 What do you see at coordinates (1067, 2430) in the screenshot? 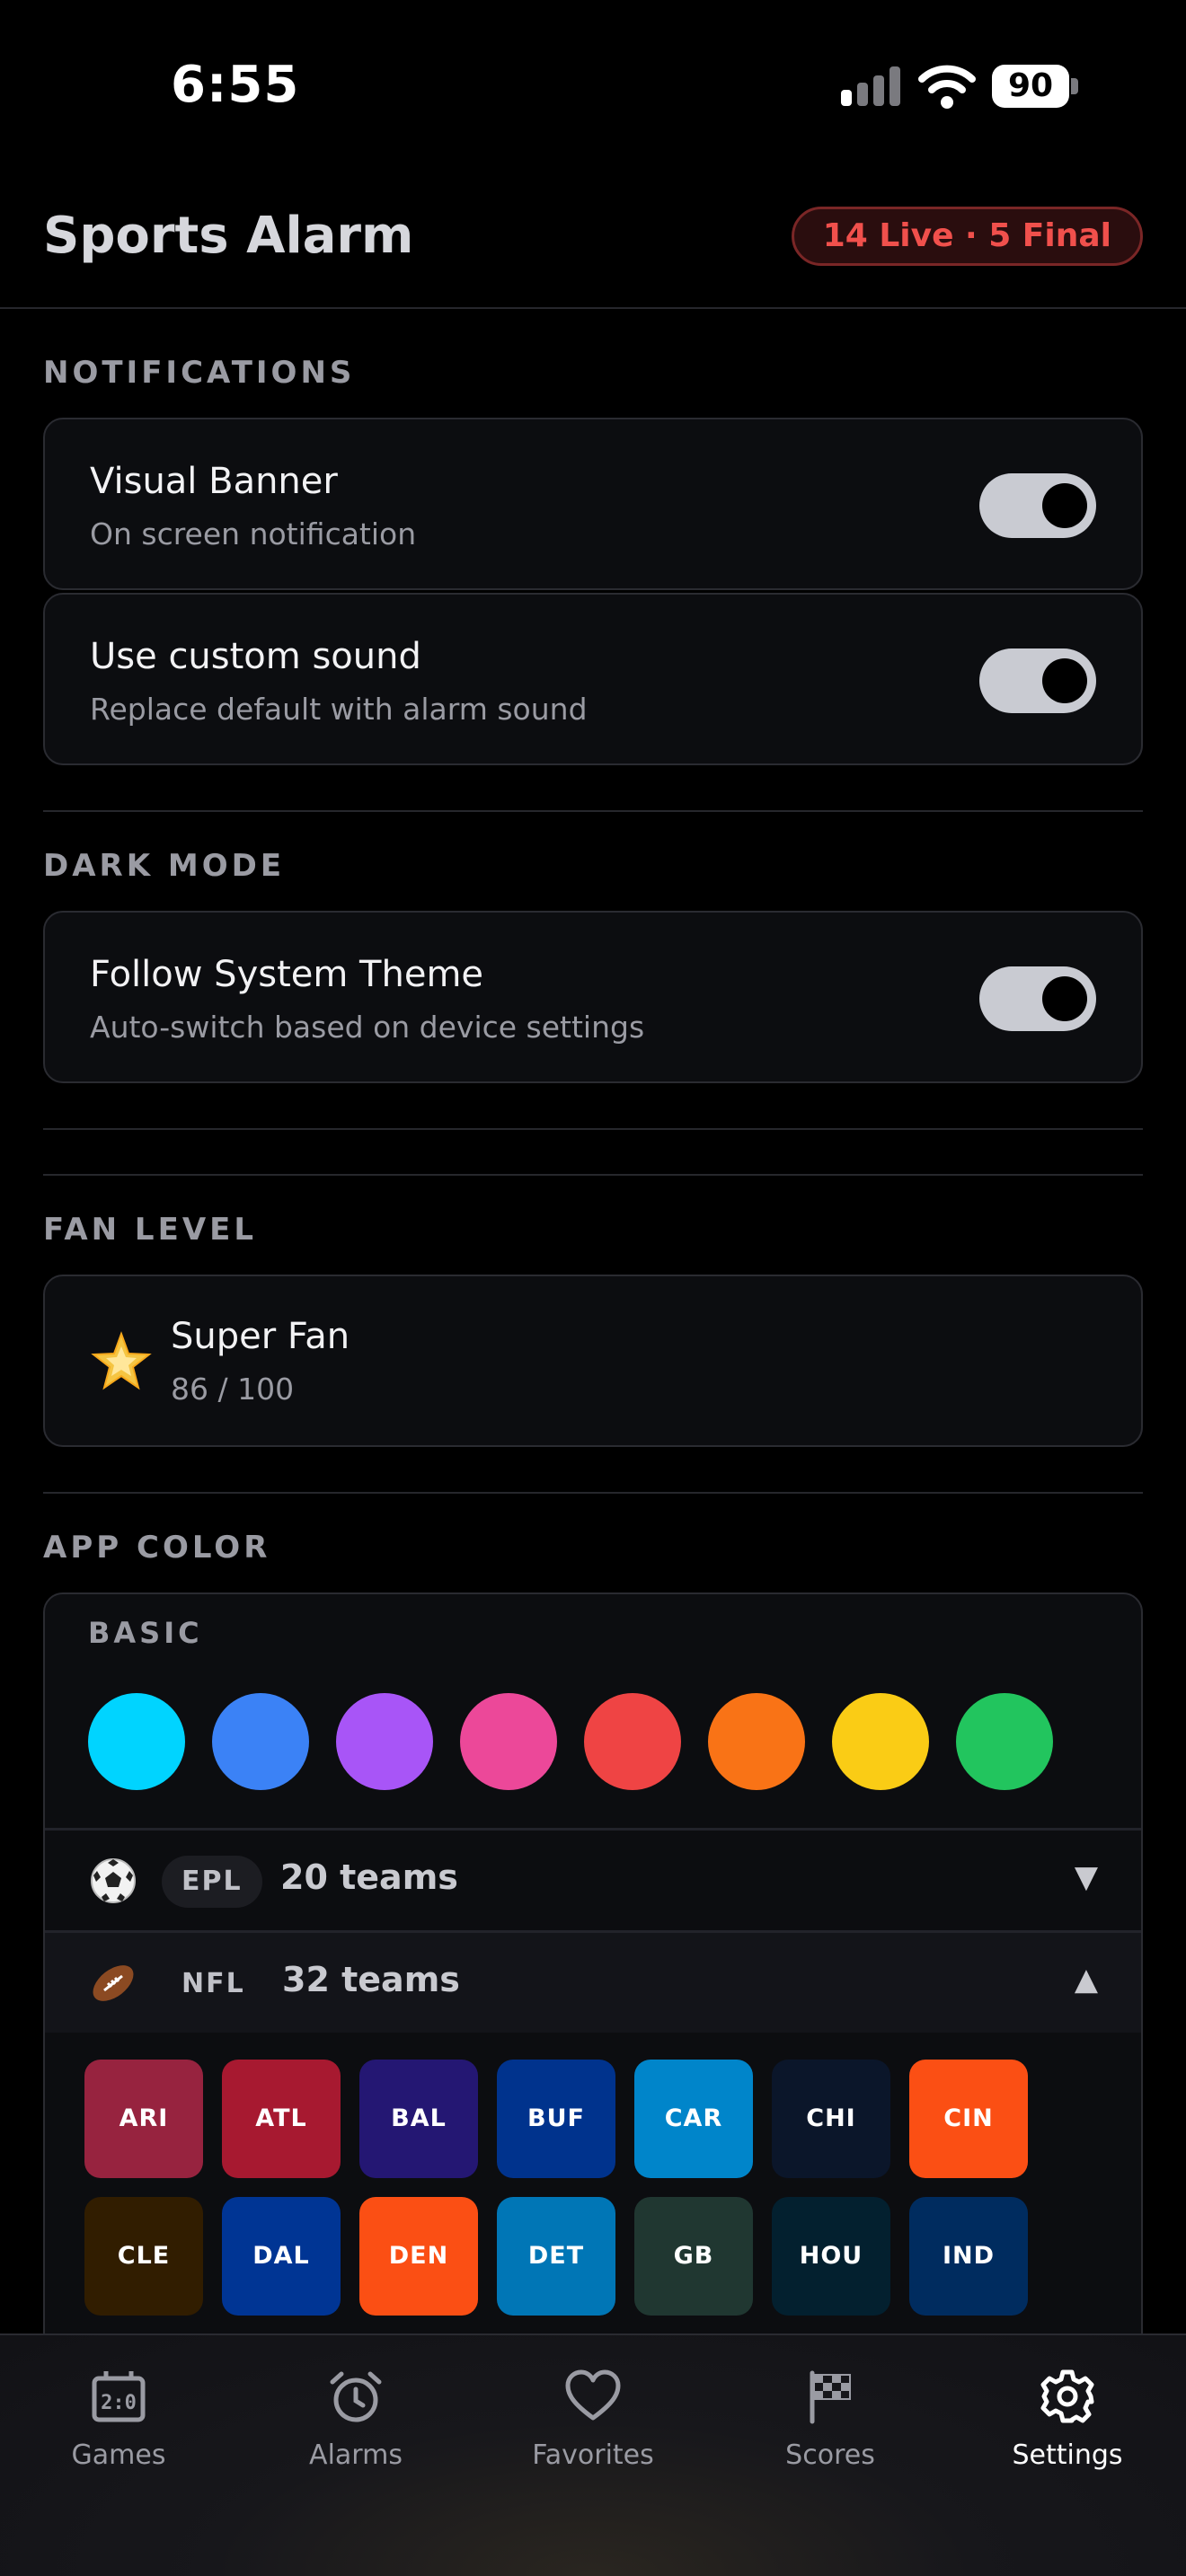
I see `tab-settings: Settings` at bounding box center [1067, 2430].